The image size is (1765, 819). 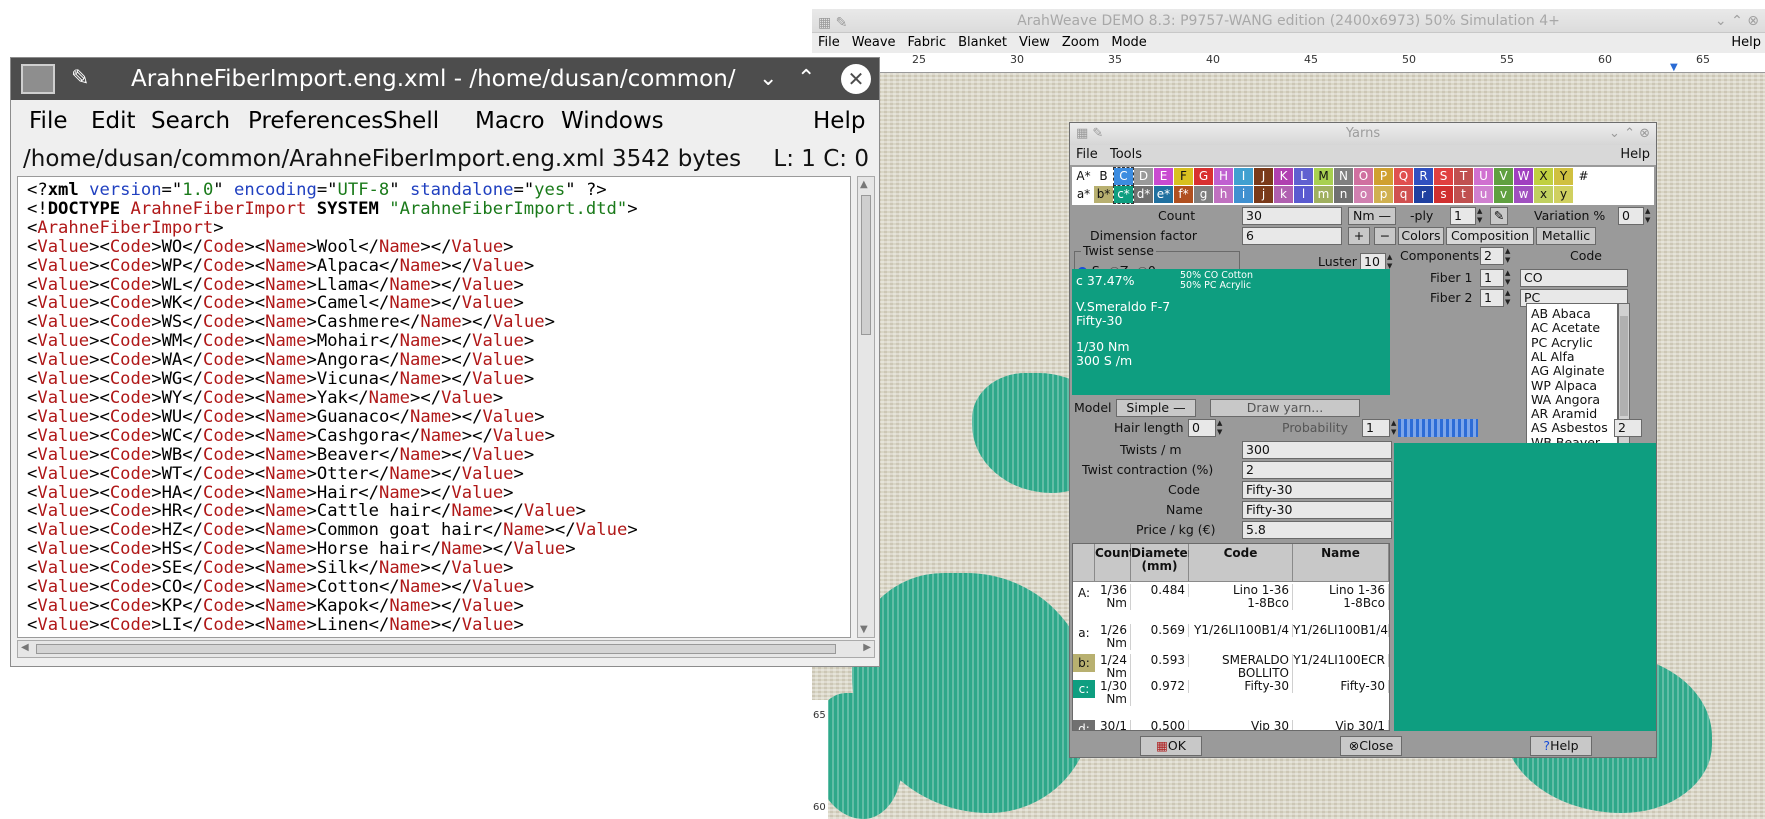 What do you see at coordinates (1631, 216) in the screenshot?
I see `variation-field: 0` at bounding box center [1631, 216].